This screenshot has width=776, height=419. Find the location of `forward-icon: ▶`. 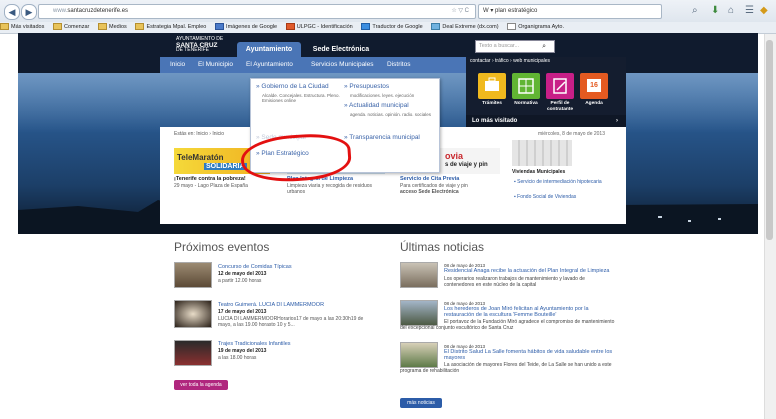

forward-icon: ▶ is located at coordinates (29, 12).